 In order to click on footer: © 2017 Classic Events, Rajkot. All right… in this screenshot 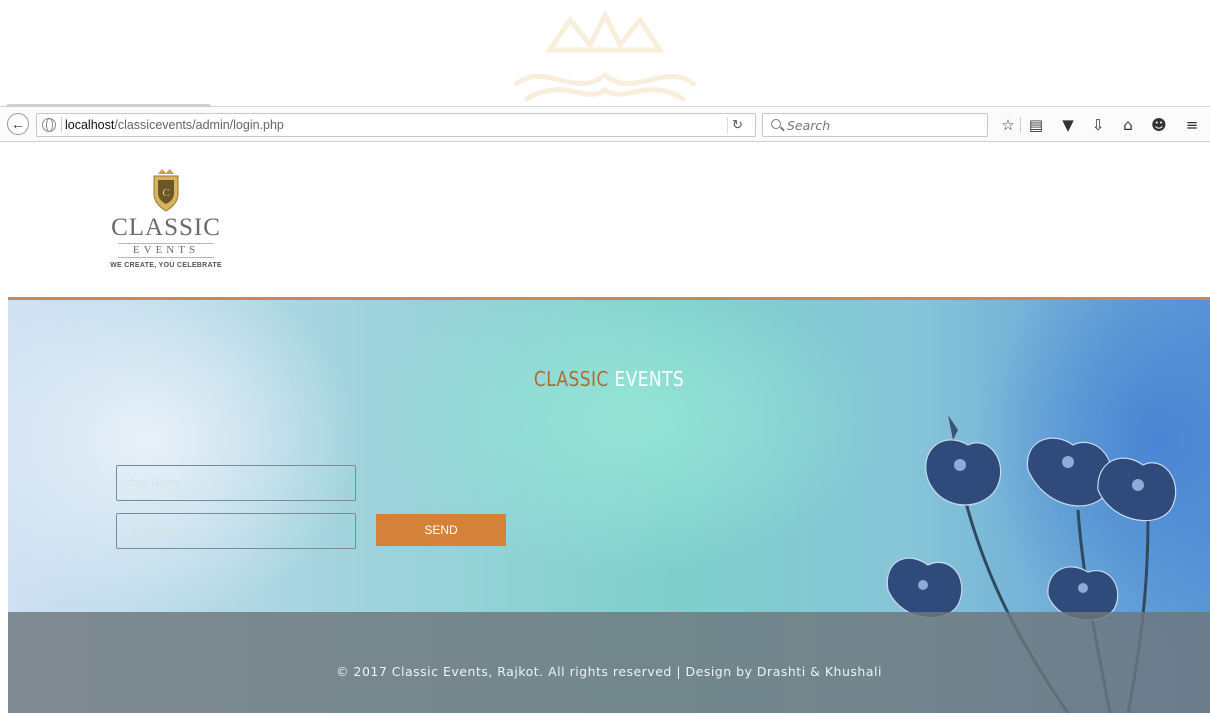, I will do `click(609, 662)`.